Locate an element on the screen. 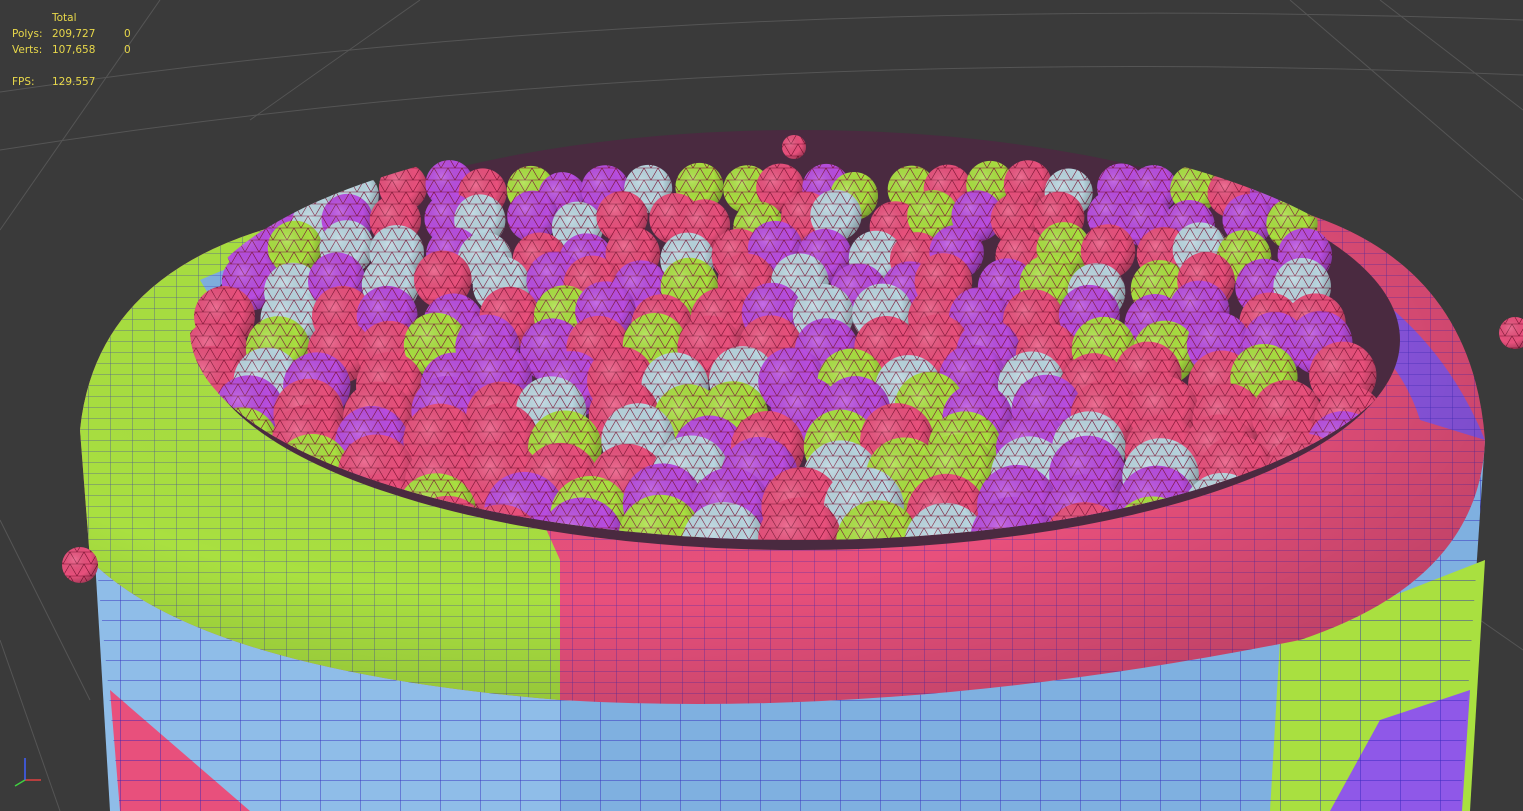 This screenshot has width=1523, height=811. axis-gizmo-icon is located at coordinates (27, 772).